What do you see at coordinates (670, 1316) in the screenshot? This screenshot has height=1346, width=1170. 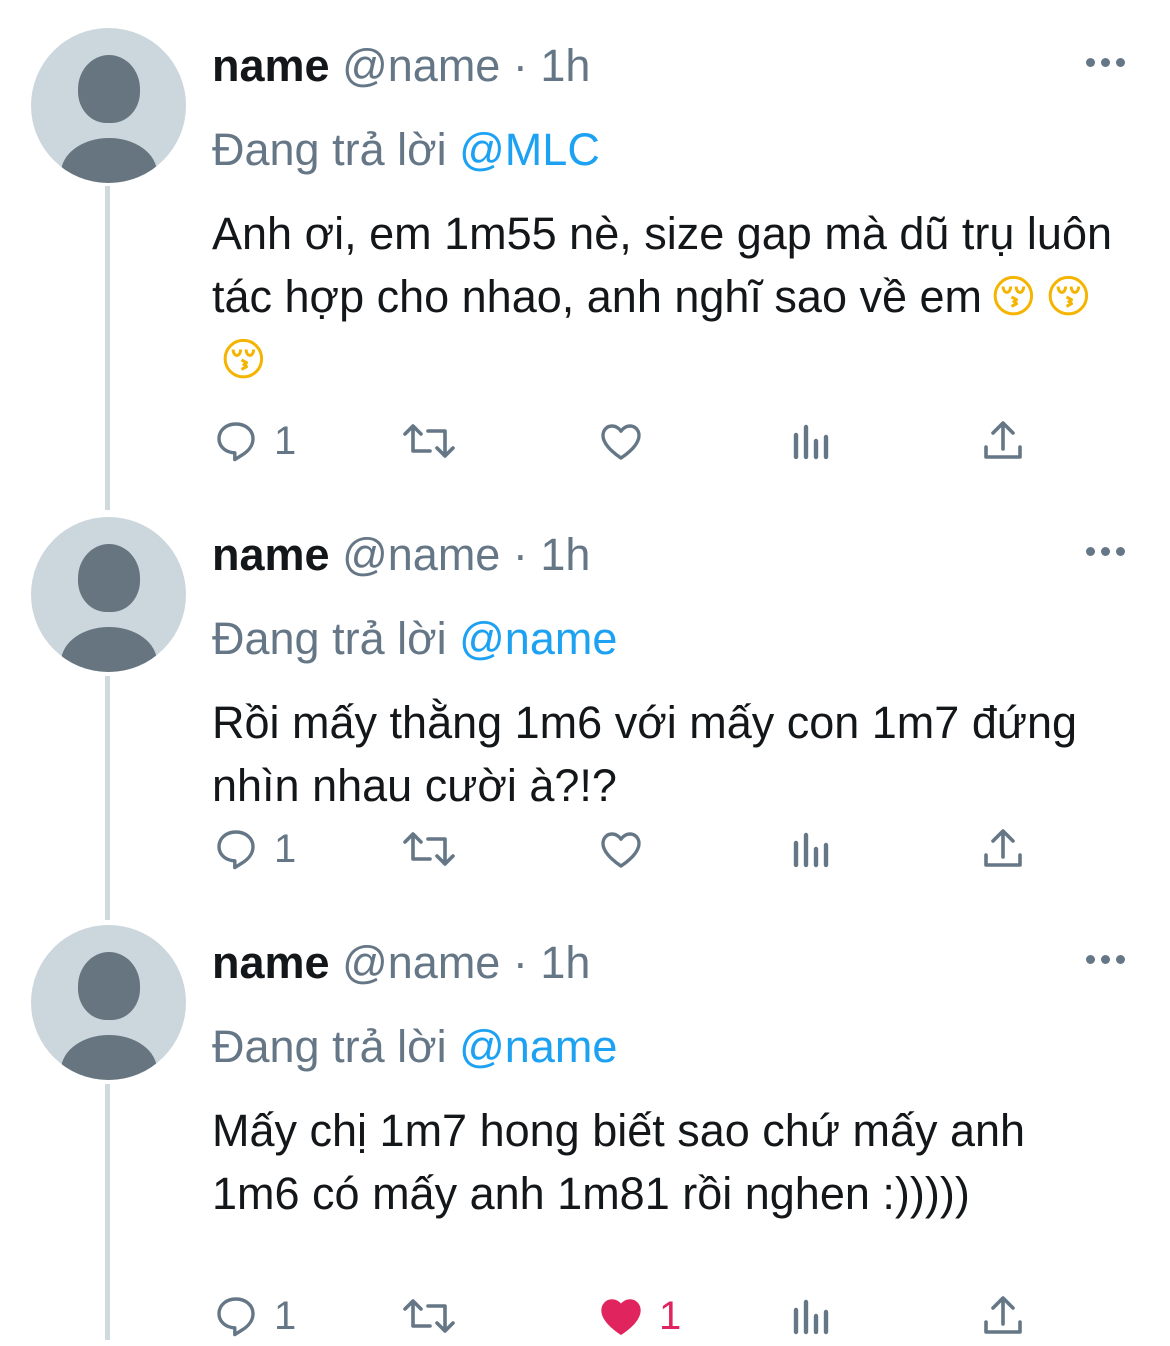 I see `like-count: 1` at bounding box center [670, 1316].